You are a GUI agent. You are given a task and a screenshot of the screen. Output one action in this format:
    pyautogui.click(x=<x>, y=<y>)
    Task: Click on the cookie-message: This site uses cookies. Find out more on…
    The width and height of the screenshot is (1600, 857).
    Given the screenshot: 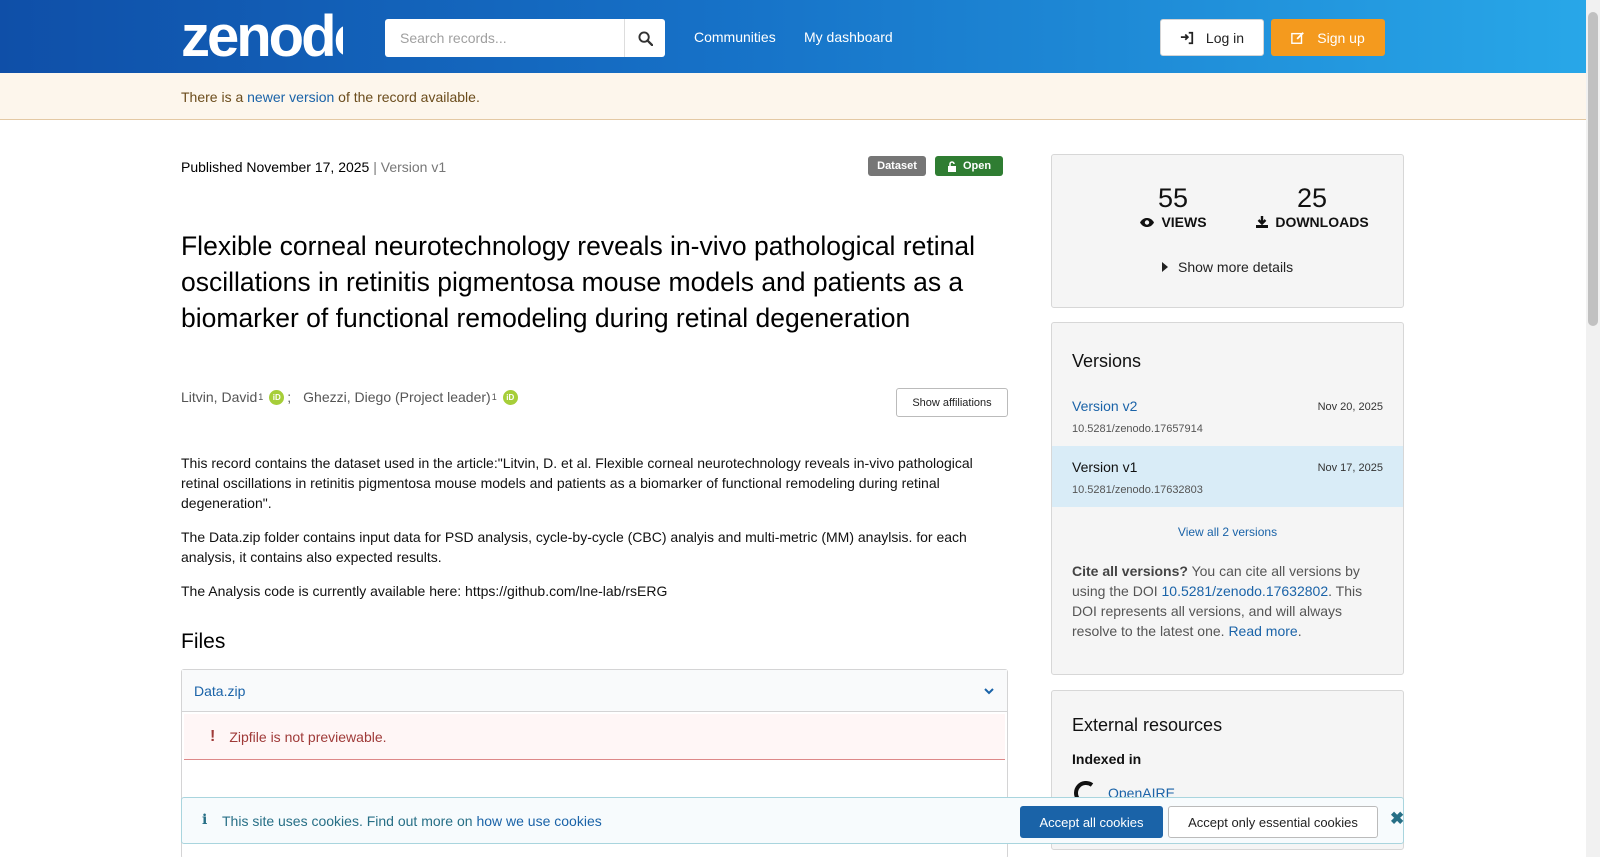 What is the action you would take?
    pyautogui.click(x=412, y=821)
    